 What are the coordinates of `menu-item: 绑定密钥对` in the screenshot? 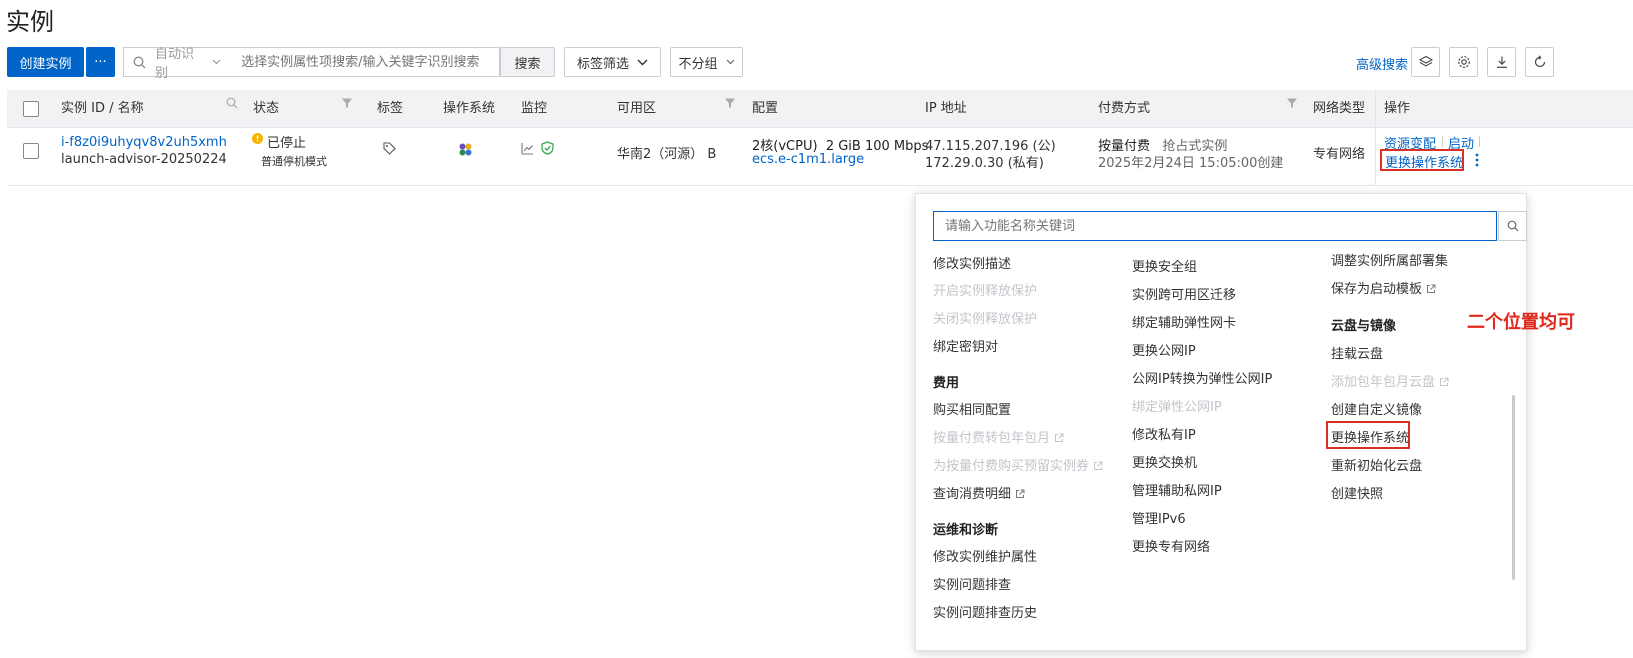 It's located at (965, 345).